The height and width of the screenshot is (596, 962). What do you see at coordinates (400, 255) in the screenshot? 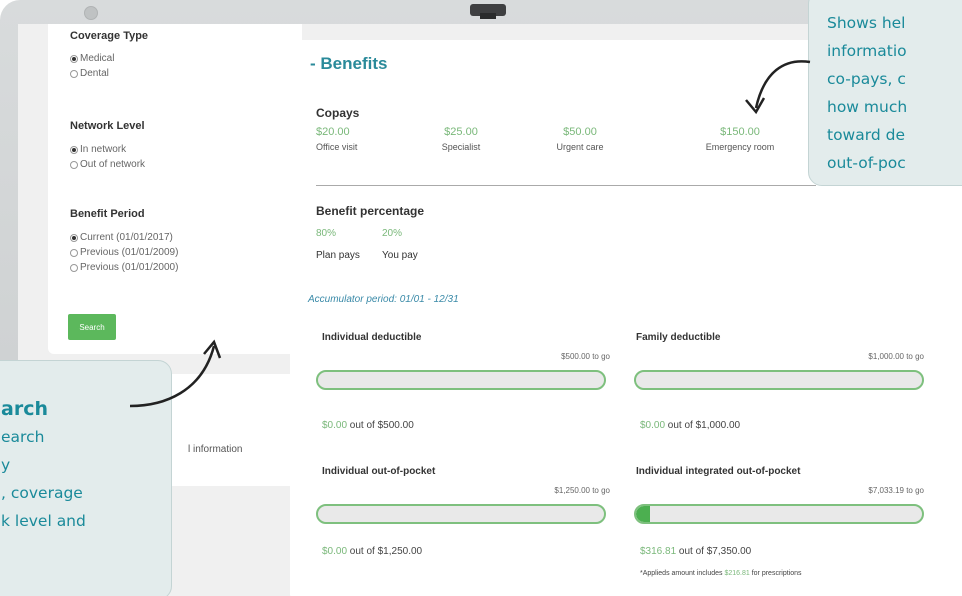
I see `you-pay-label: You pay` at bounding box center [400, 255].